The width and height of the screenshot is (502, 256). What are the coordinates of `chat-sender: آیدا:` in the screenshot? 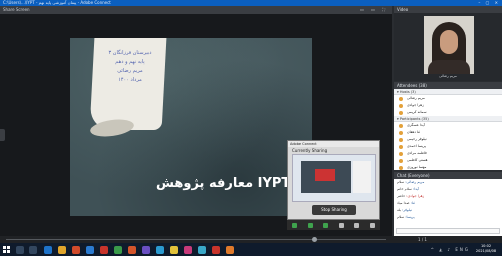 It's located at (415, 189).